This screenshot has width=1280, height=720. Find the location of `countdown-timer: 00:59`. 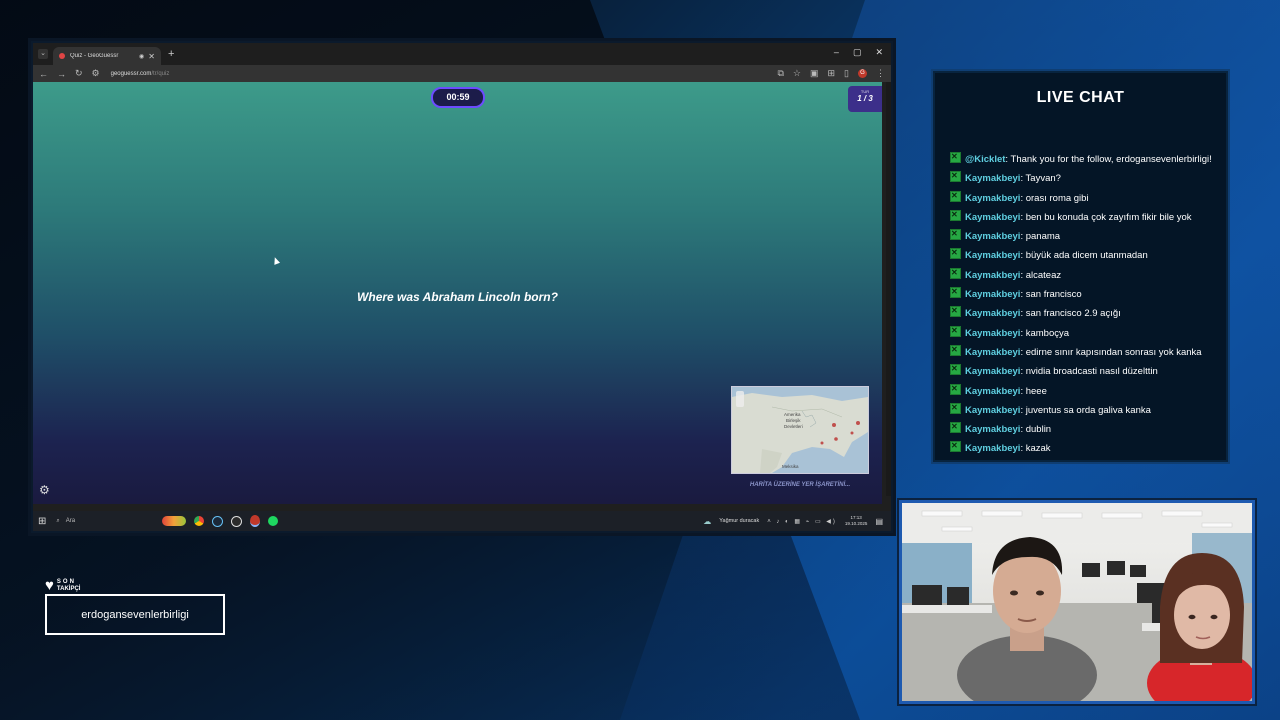

countdown-timer: 00:59 is located at coordinates (458, 97).